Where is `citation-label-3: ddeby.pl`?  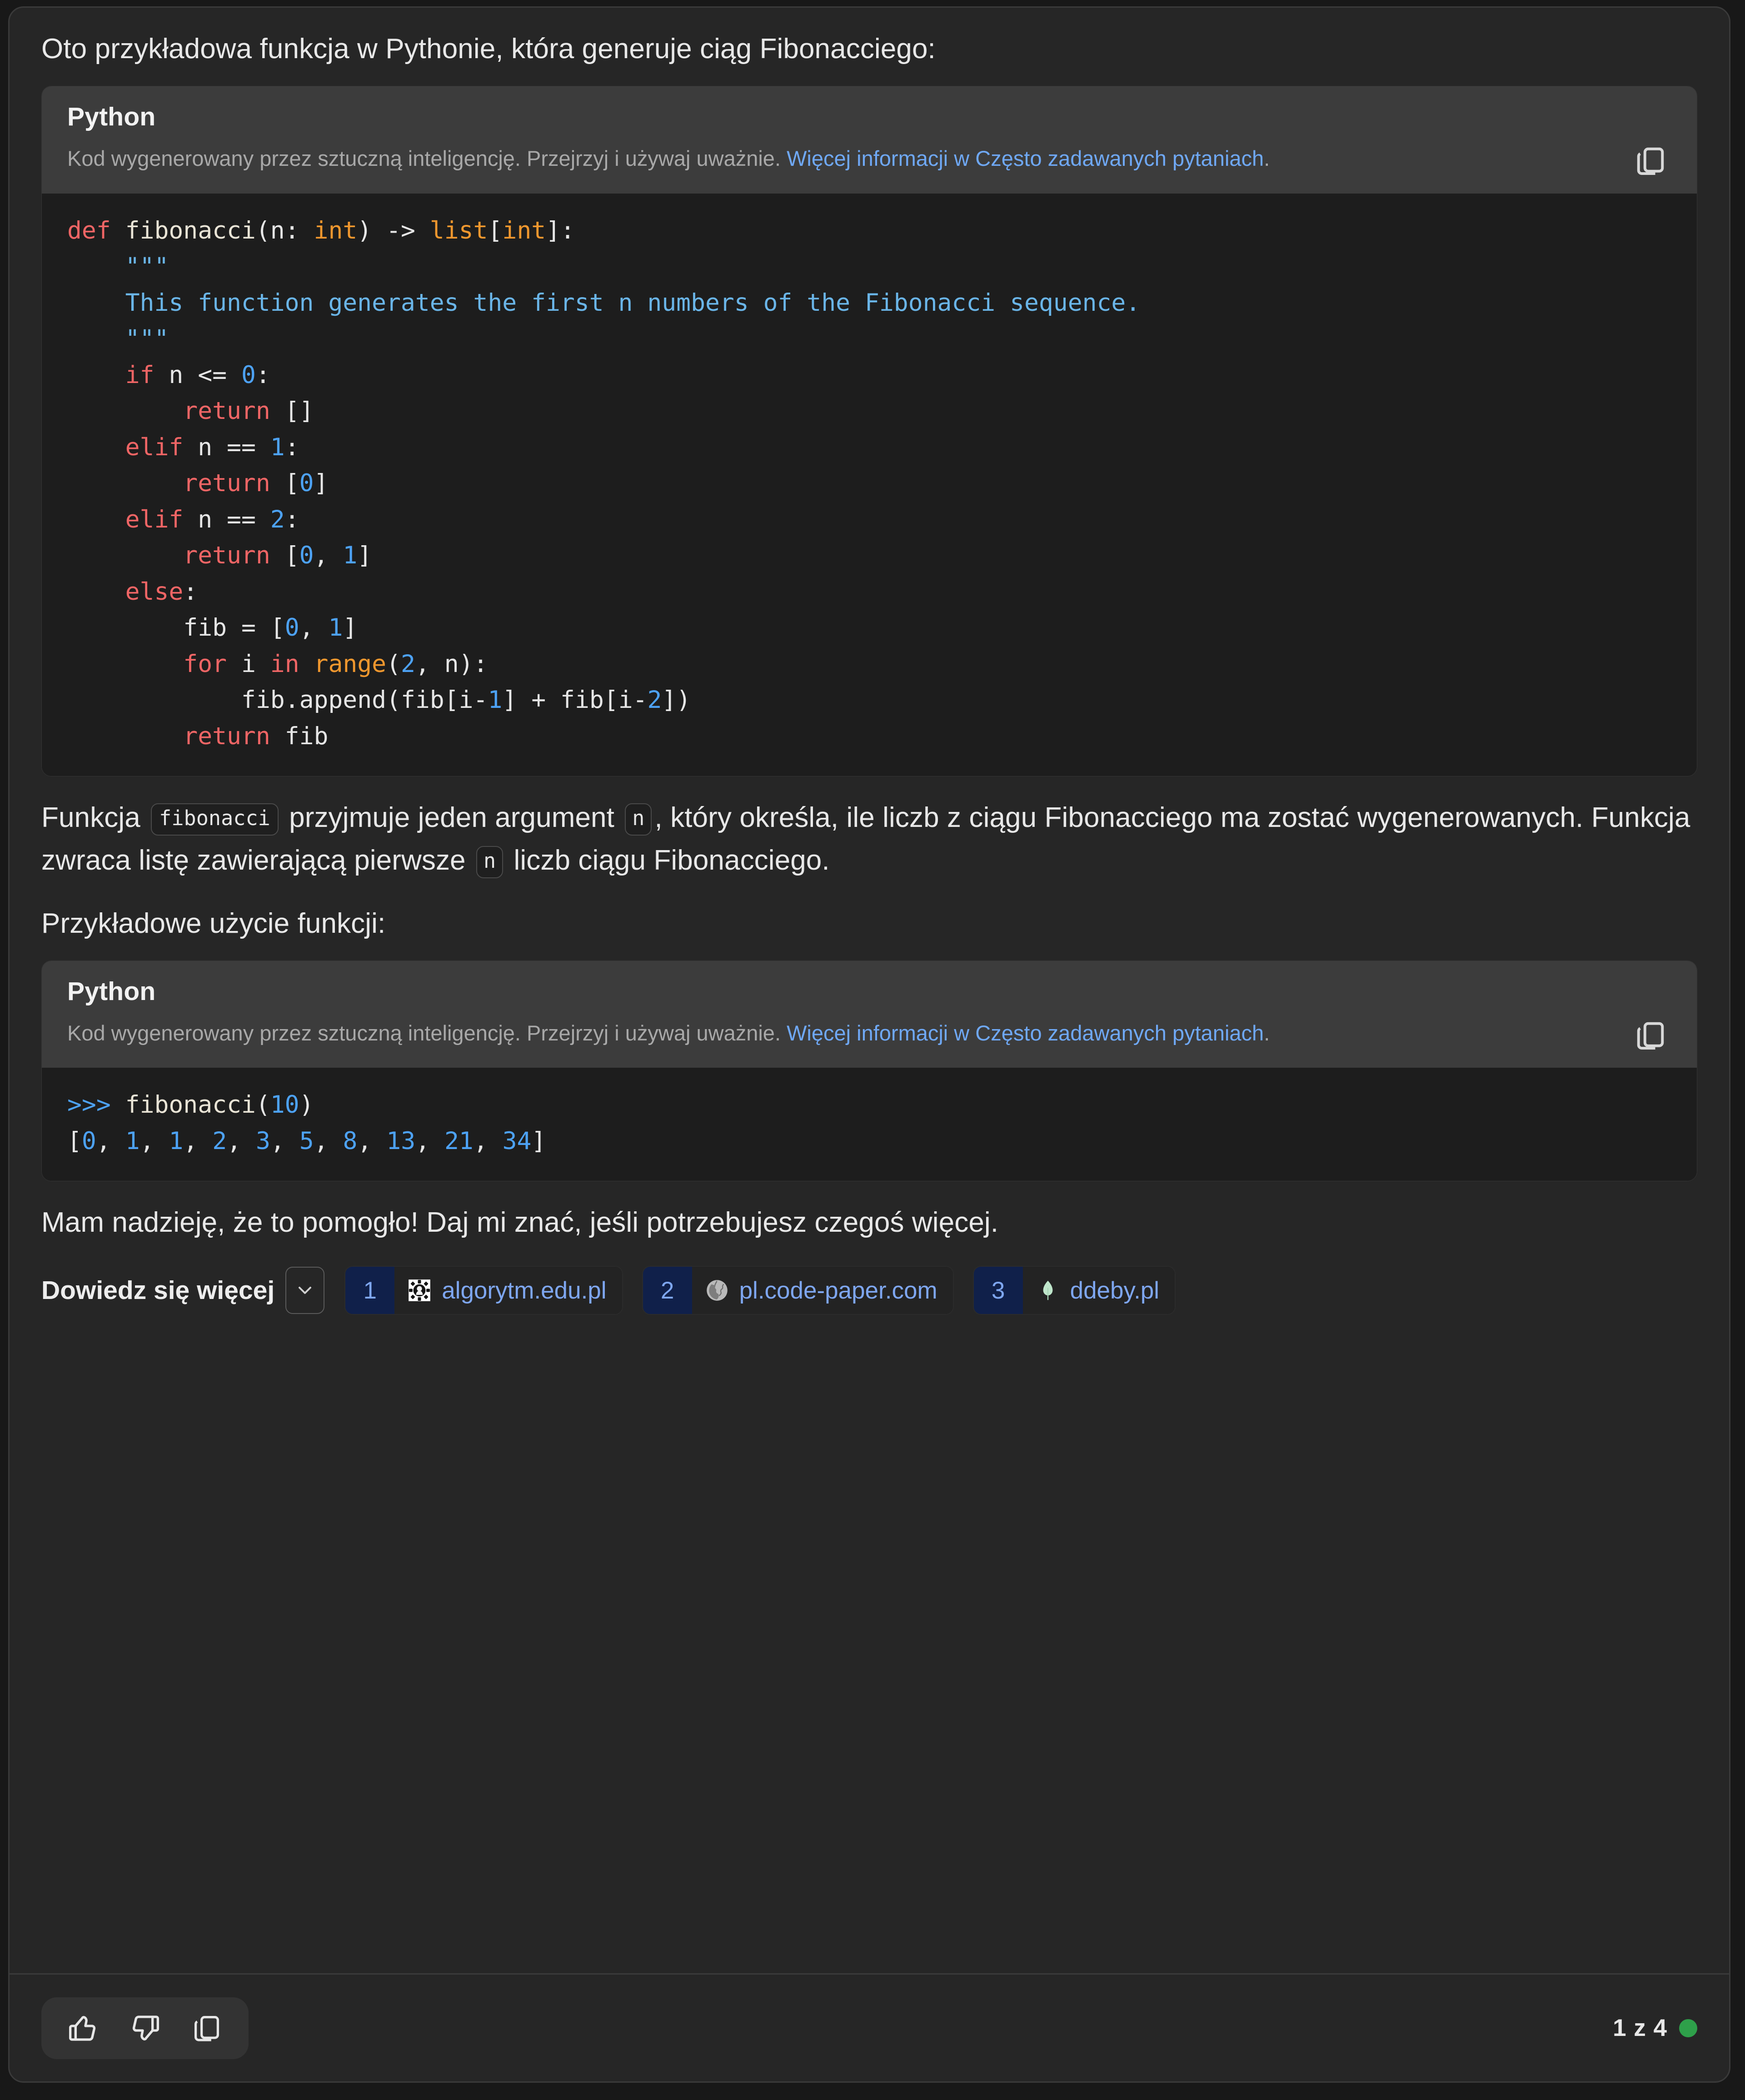 citation-label-3: ddeby.pl is located at coordinates (1115, 1290).